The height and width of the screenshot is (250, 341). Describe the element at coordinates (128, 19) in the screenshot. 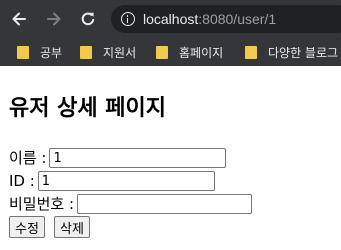

I see `info-icon` at that location.